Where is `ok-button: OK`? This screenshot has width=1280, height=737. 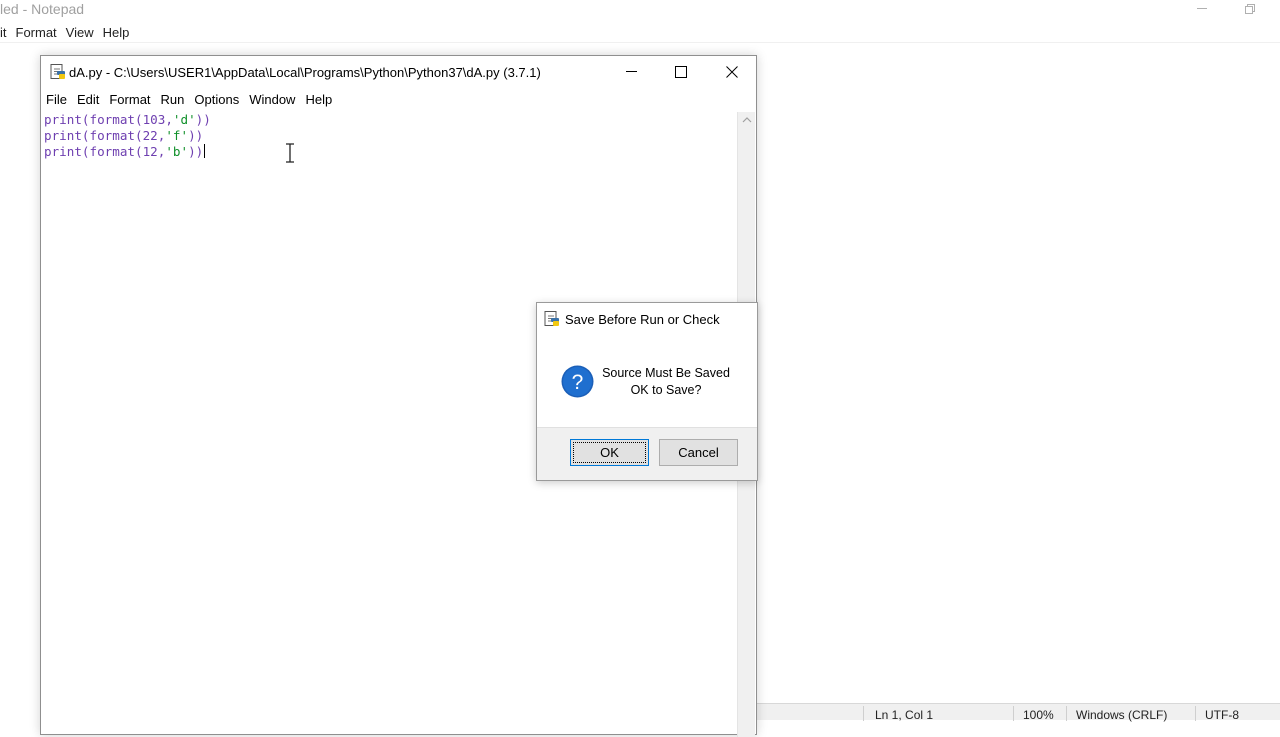 ok-button: OK is located at coordinates (609, 452).